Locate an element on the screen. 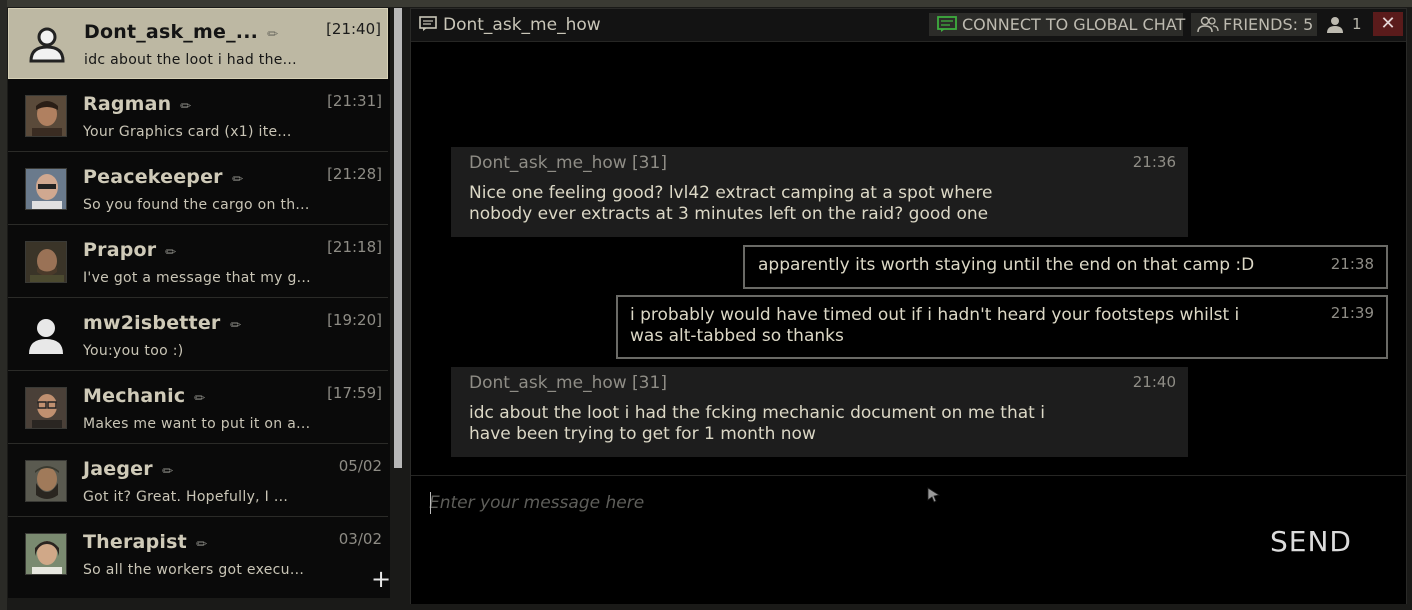 This screenshot has height=610, width=1412. dialog-time: 05/02 is located at coordinates (360, 466).